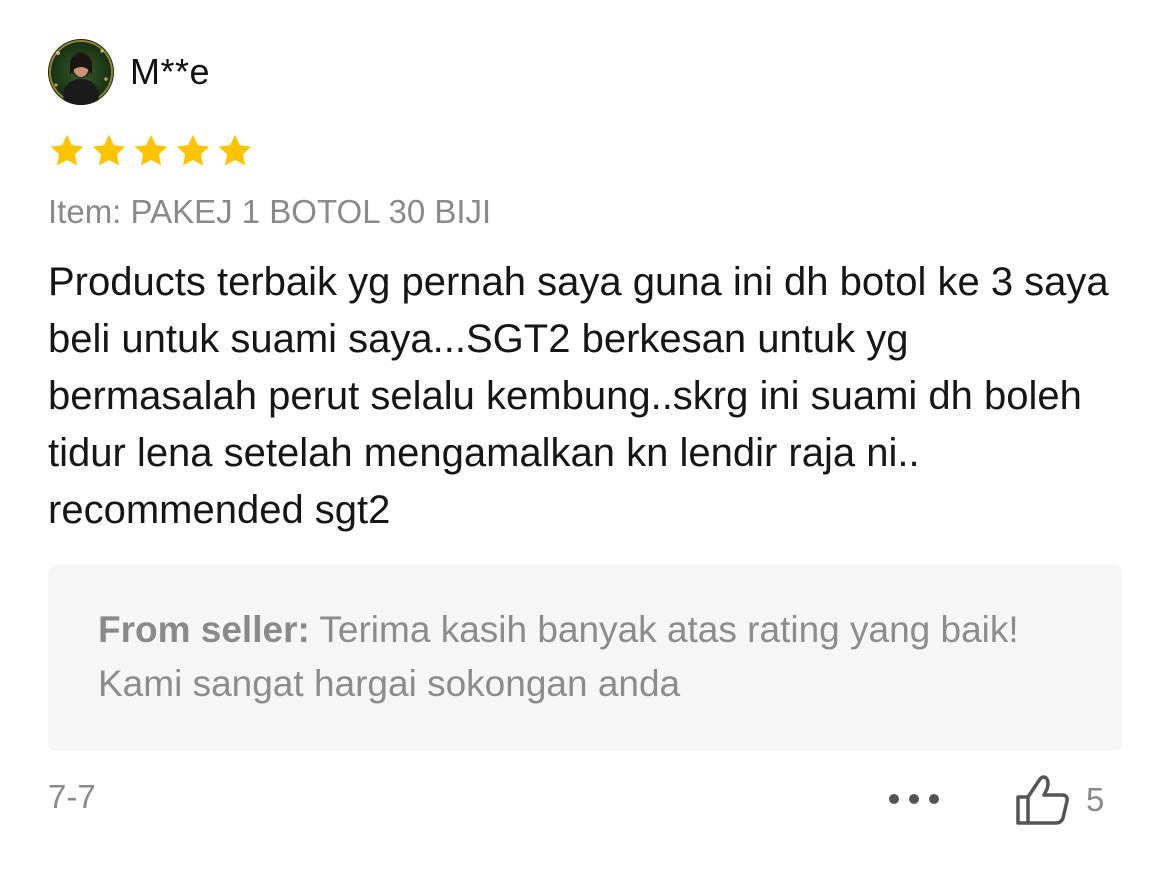 This screenshot has width=1170, height=869. Describe the element at coordinates (270, 211) in the screenshot. I see `item-variant: Item: PAKEJ 1 BOTOL 30 BIJI` at that location.